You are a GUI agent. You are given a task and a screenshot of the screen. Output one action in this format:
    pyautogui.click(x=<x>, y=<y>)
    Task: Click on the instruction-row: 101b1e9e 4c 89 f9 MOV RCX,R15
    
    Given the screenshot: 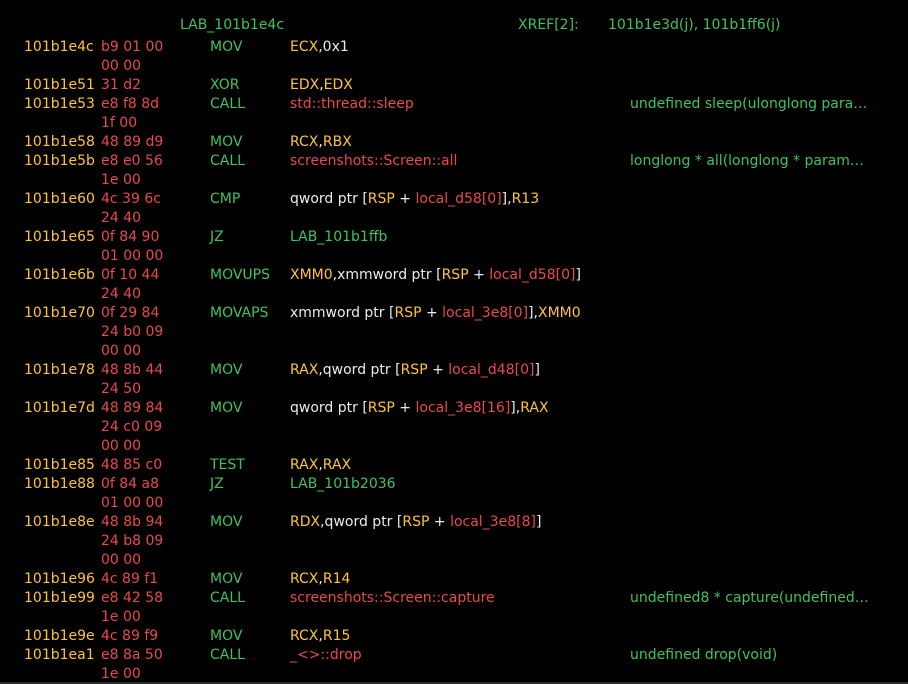 What is the action you would take?
    pyautogui.click(x=454, y=636)
    